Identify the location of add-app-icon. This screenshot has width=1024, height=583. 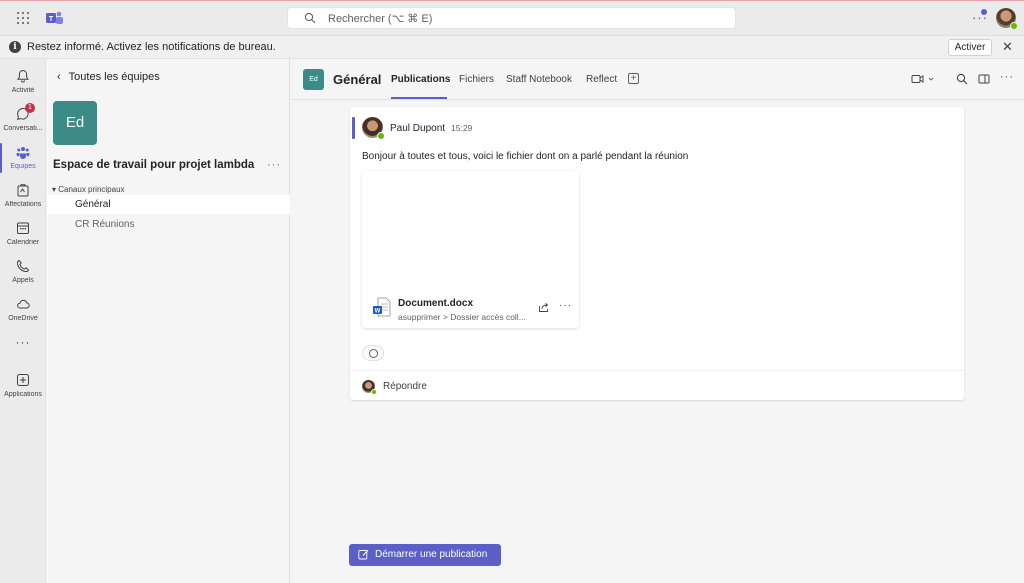
(23, 380).